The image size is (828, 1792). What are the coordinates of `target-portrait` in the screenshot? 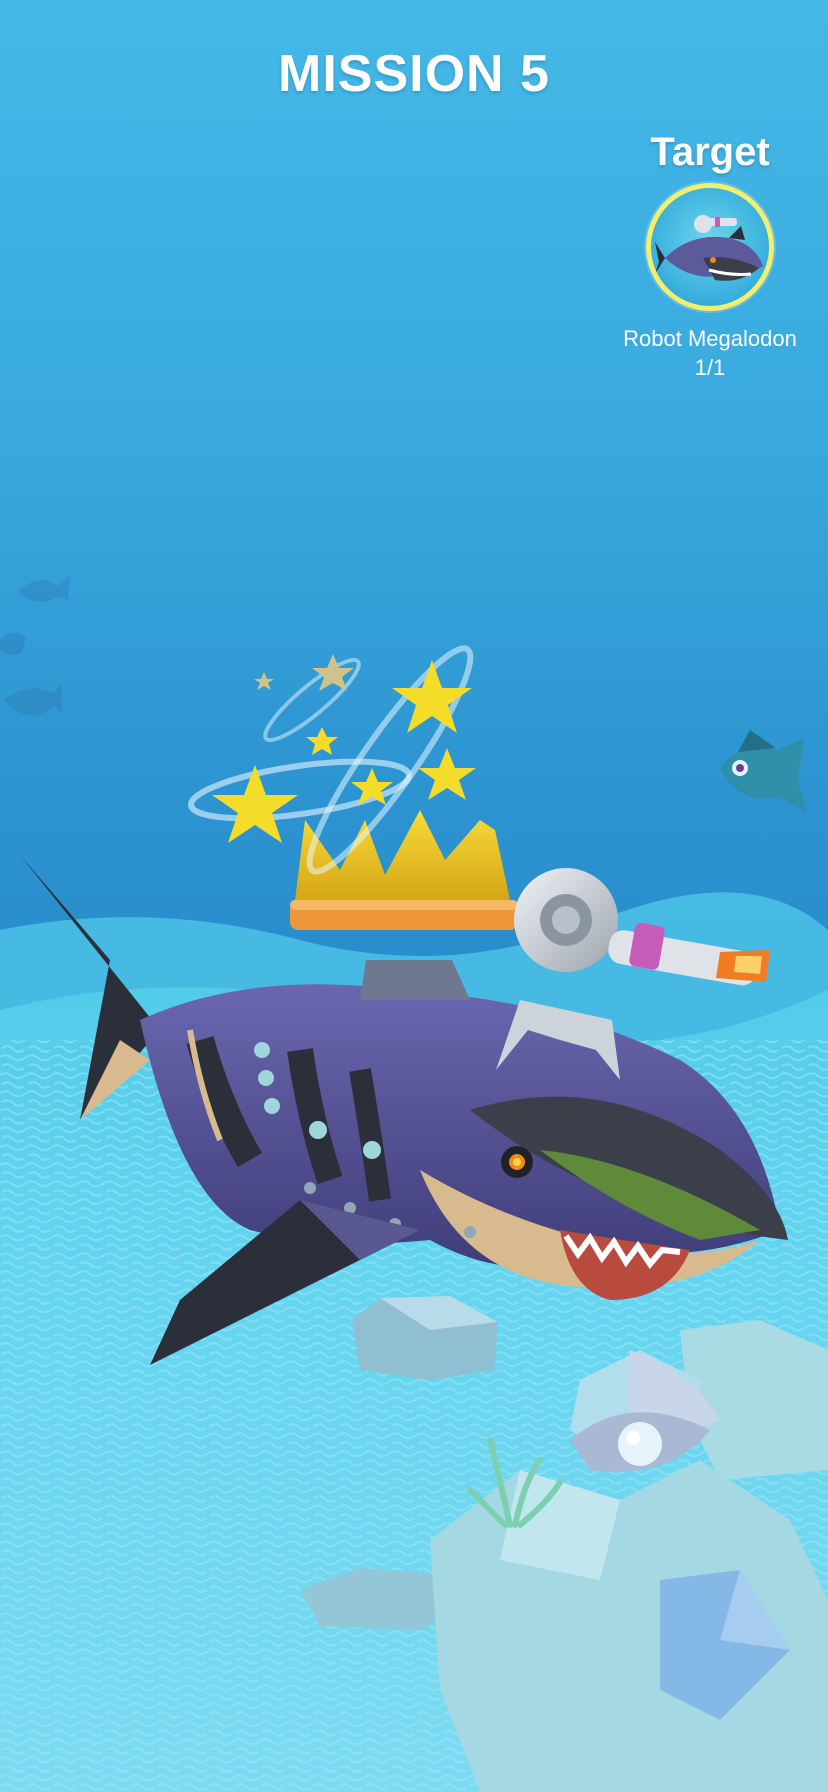 It's located at (710, 247).